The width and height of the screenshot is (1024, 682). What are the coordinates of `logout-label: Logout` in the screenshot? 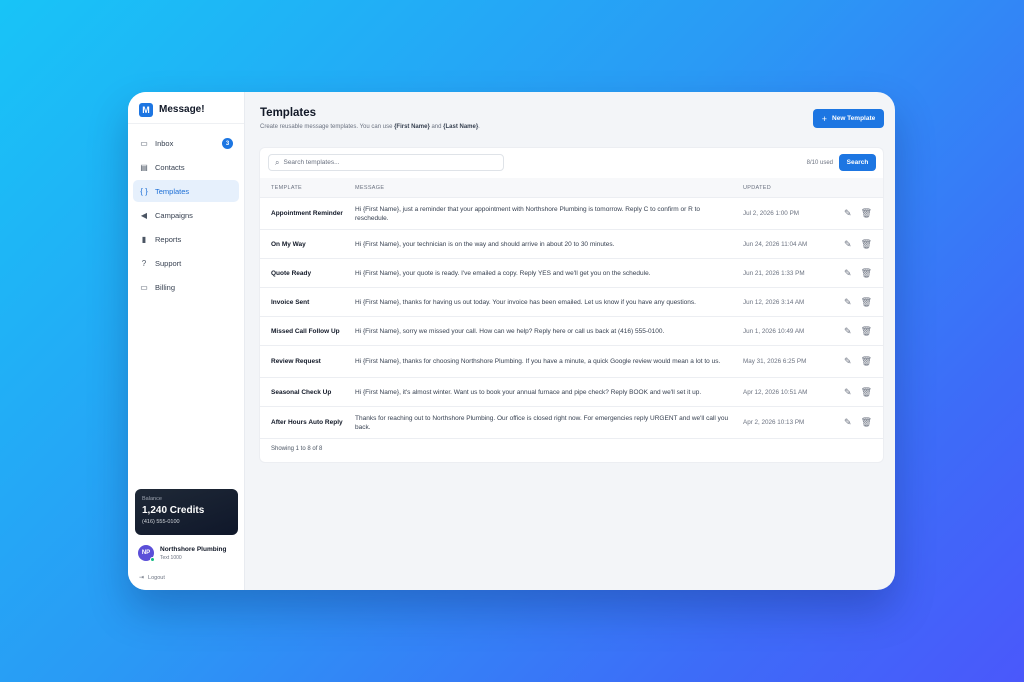 It's located at (156, 577).